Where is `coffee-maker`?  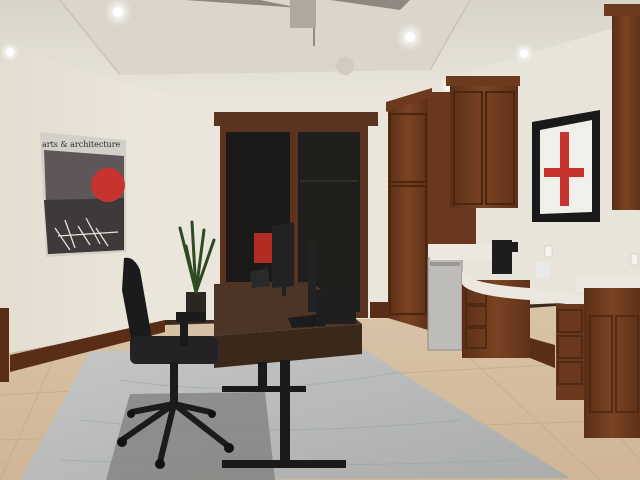 coffee-maker is located at coordinates (502, 257).